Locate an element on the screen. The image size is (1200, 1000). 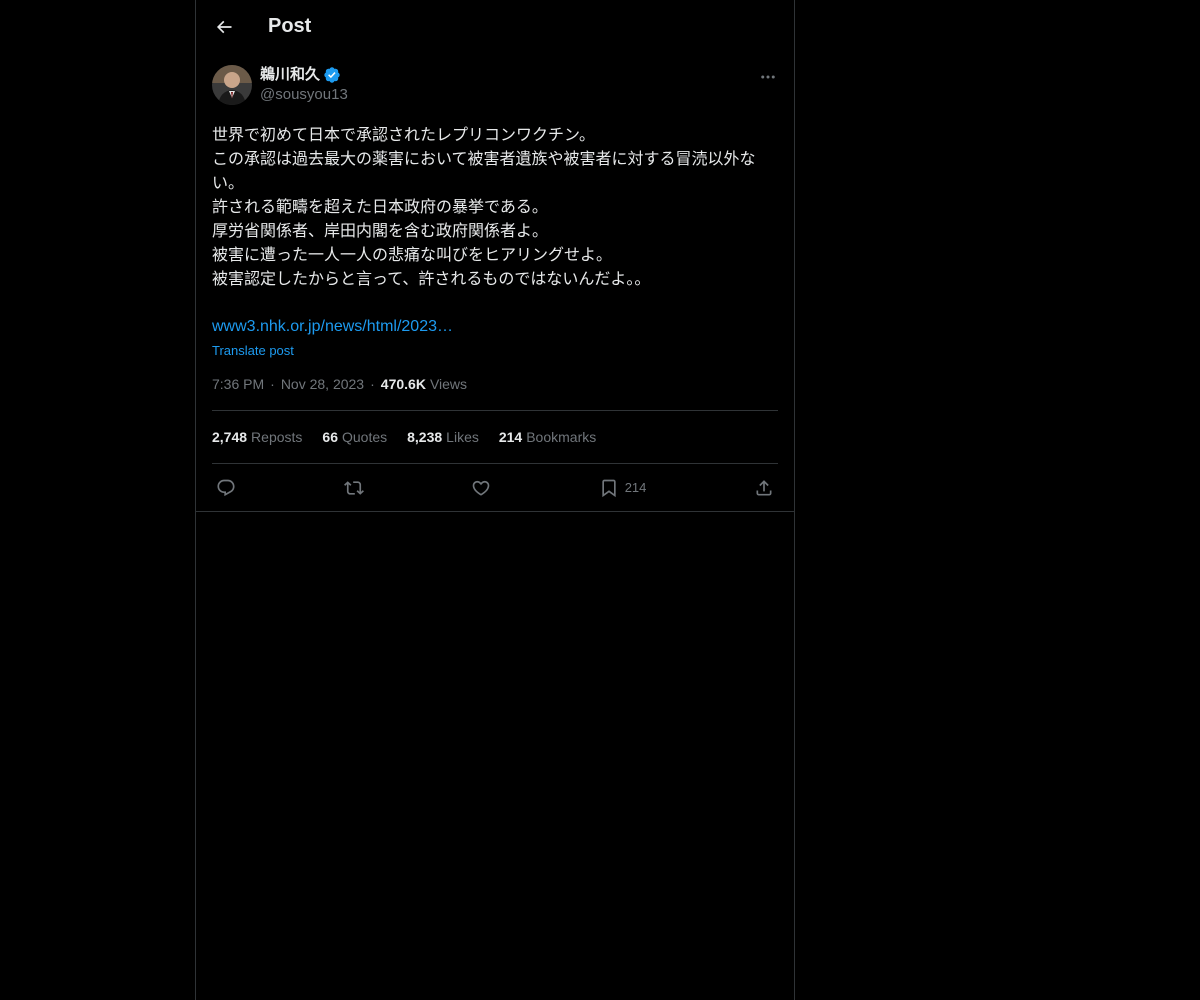
share-button is located at coordinates (764, 488).